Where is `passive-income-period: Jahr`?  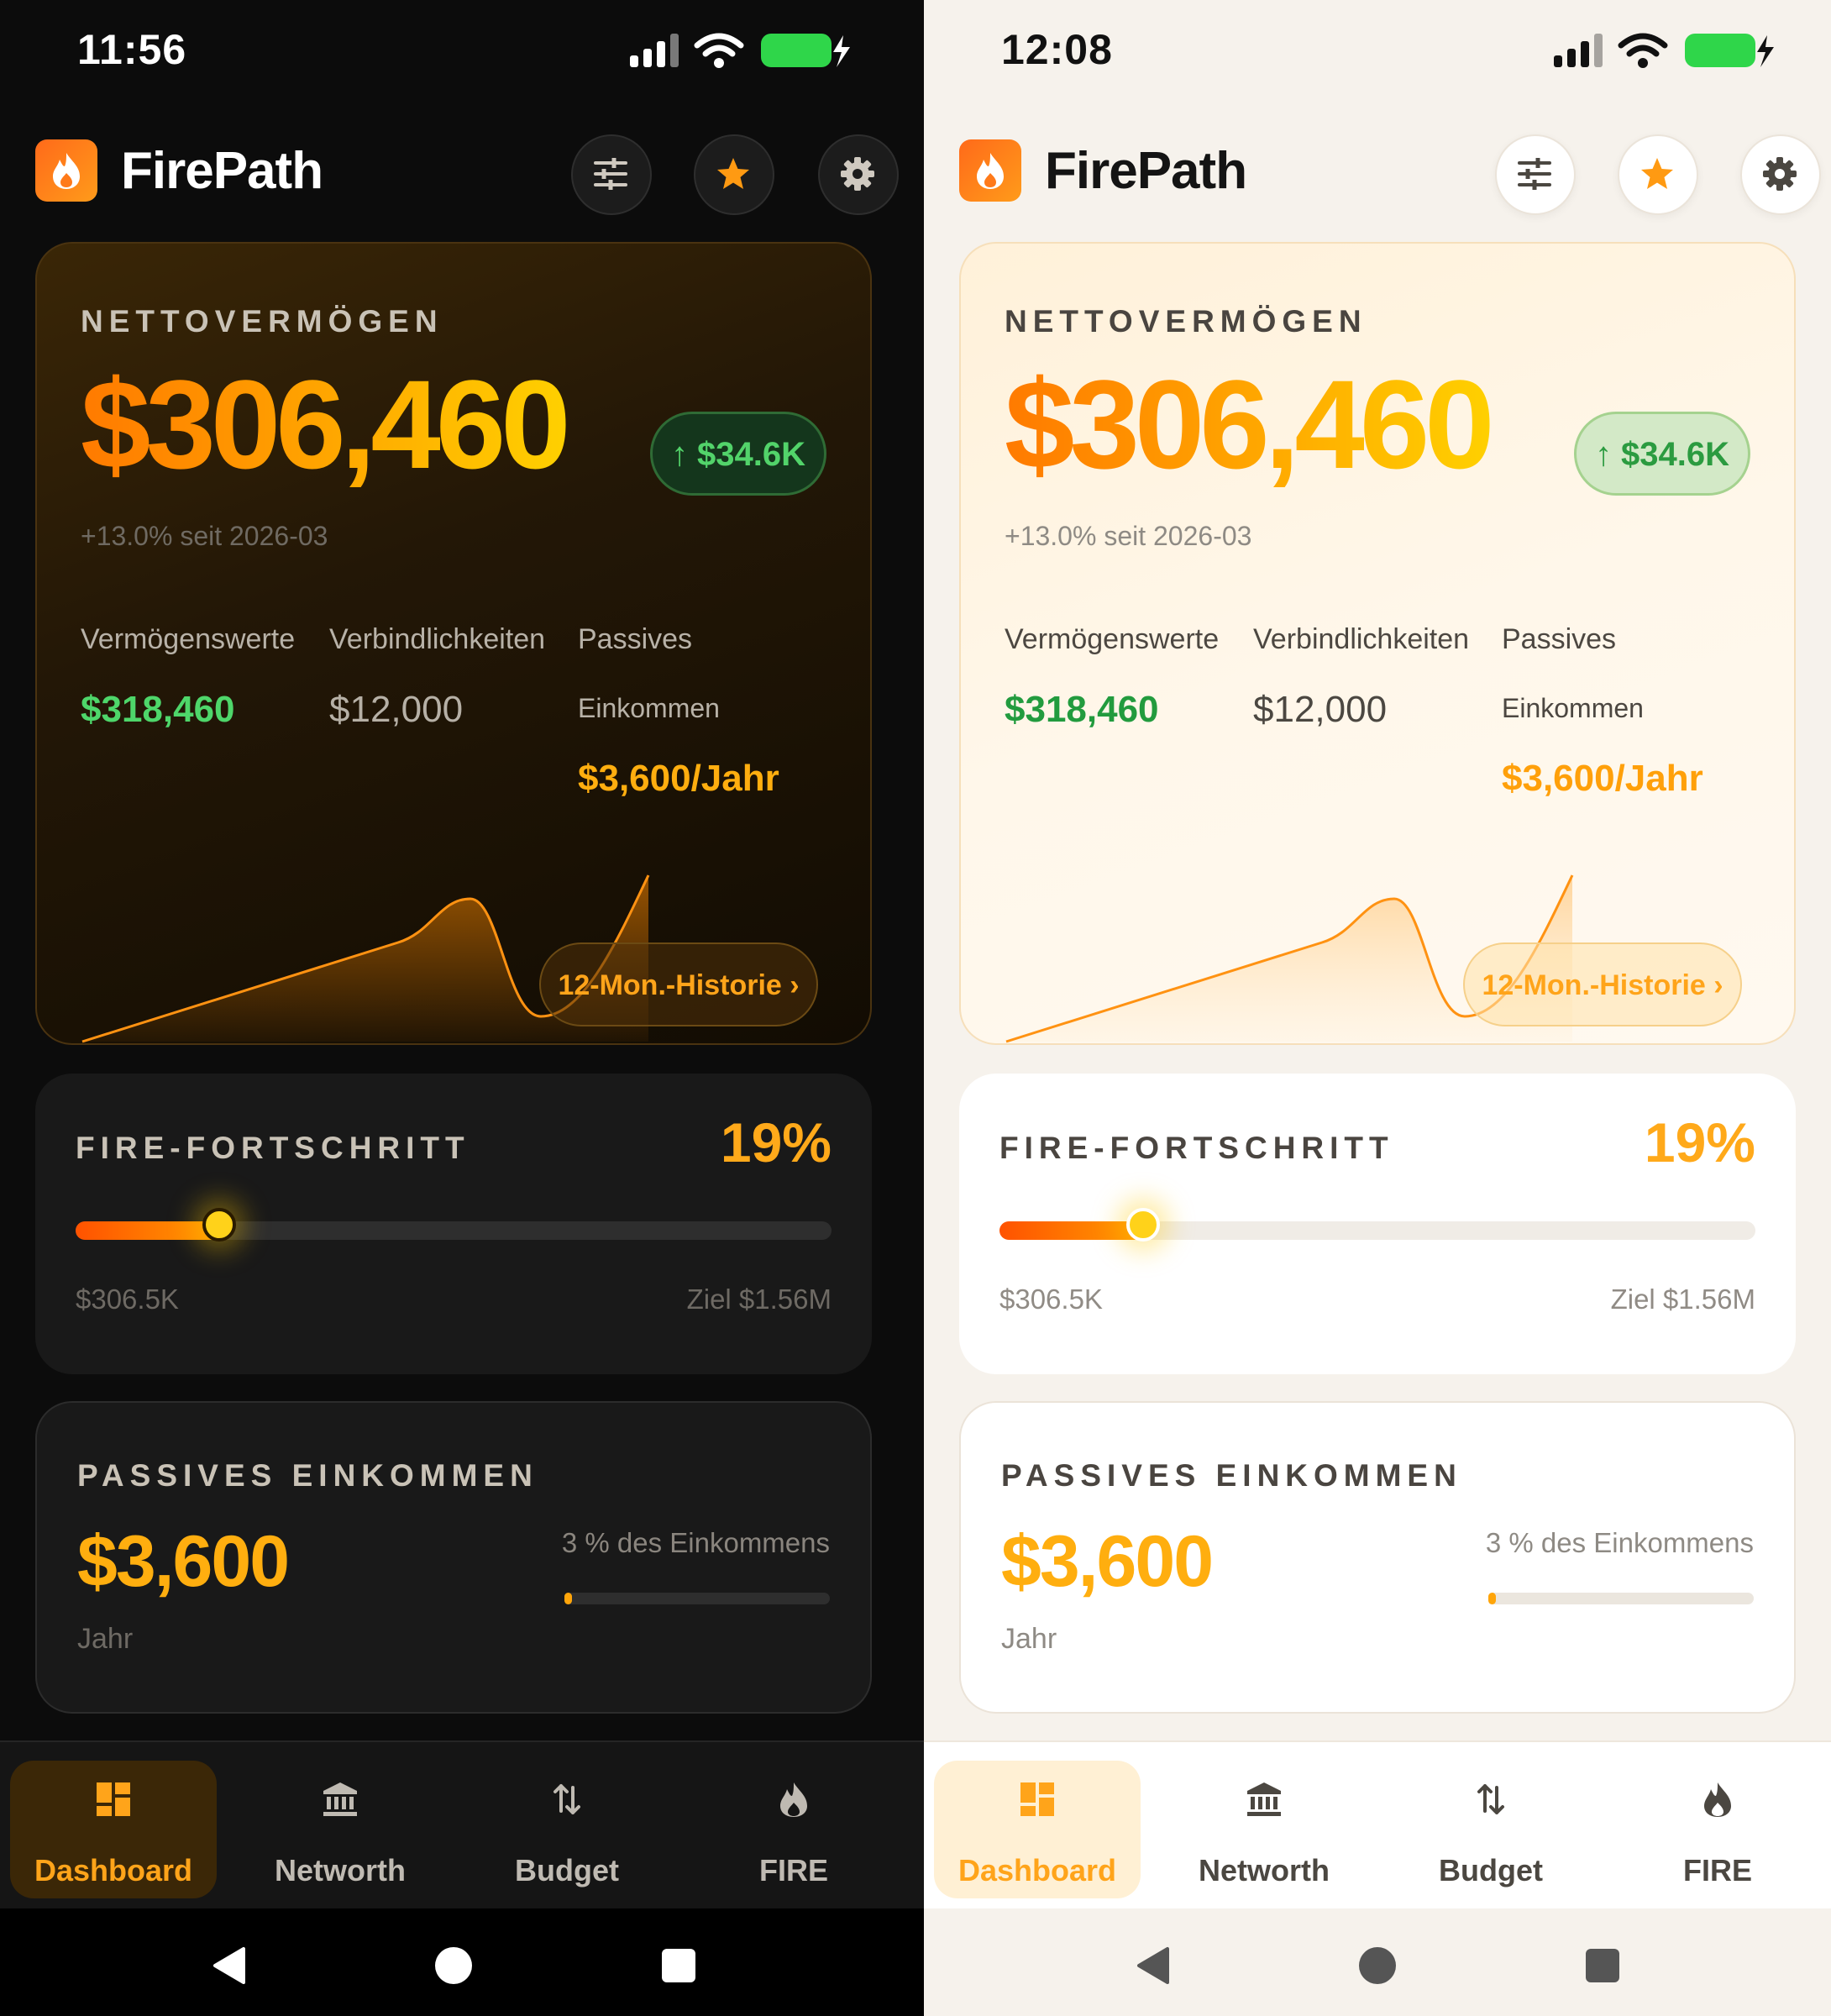 passive-income-period: Jahr is located at coordinates (1029, 1639).